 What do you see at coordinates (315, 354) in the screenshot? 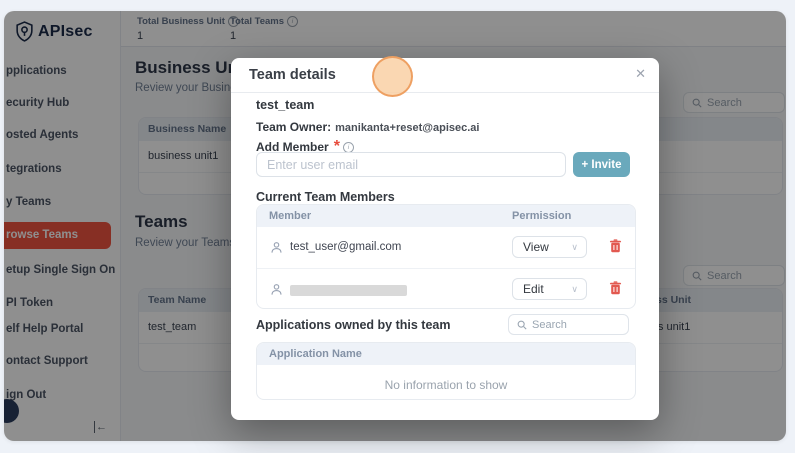
I see `column-header: Application Name` at bounding box center [315, 354].